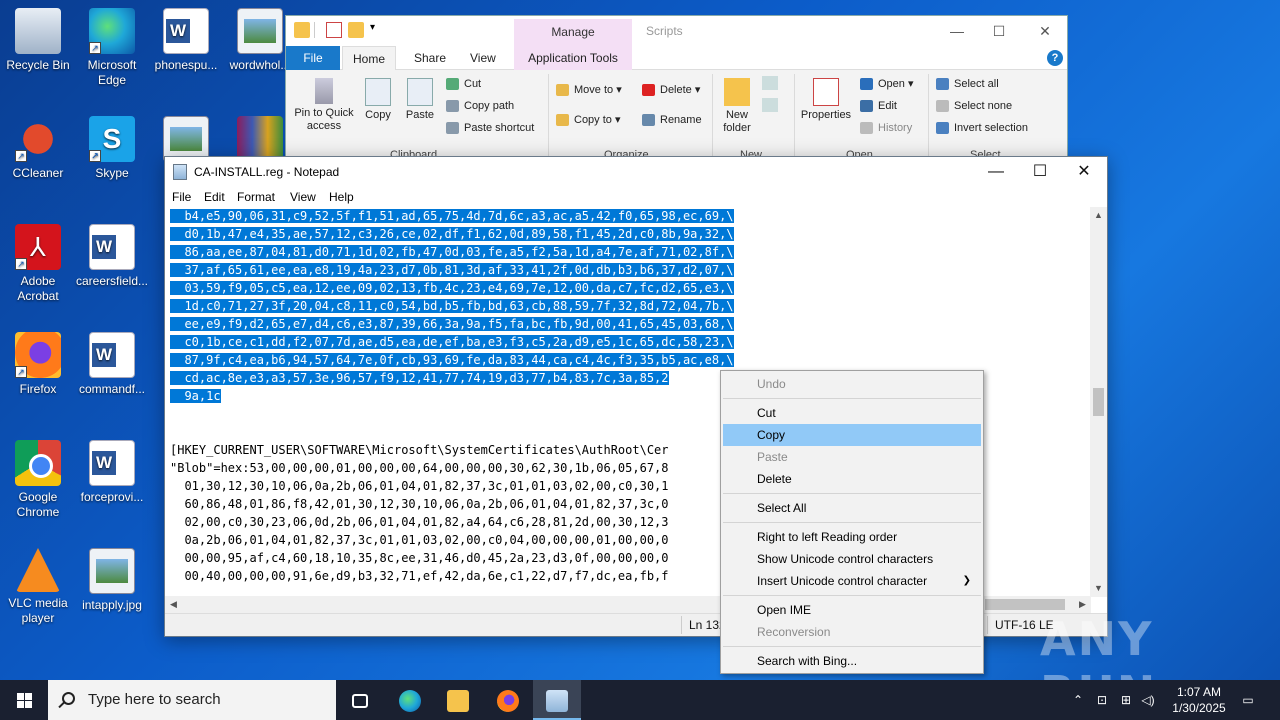  What do you see at coordinates (1199, 708) in the screenshot?
I see `clock-date: 1/30/2025` at bounding box center [1199, 708].